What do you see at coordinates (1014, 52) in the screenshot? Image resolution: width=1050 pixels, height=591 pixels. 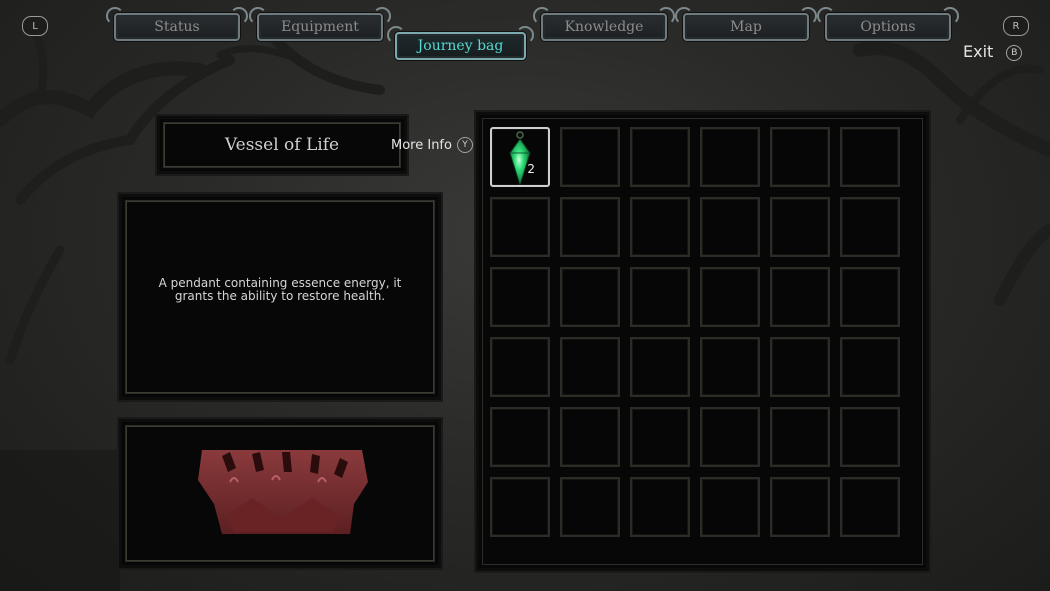 I see `b-button-icon: B` at bounding box center [1014, 52].